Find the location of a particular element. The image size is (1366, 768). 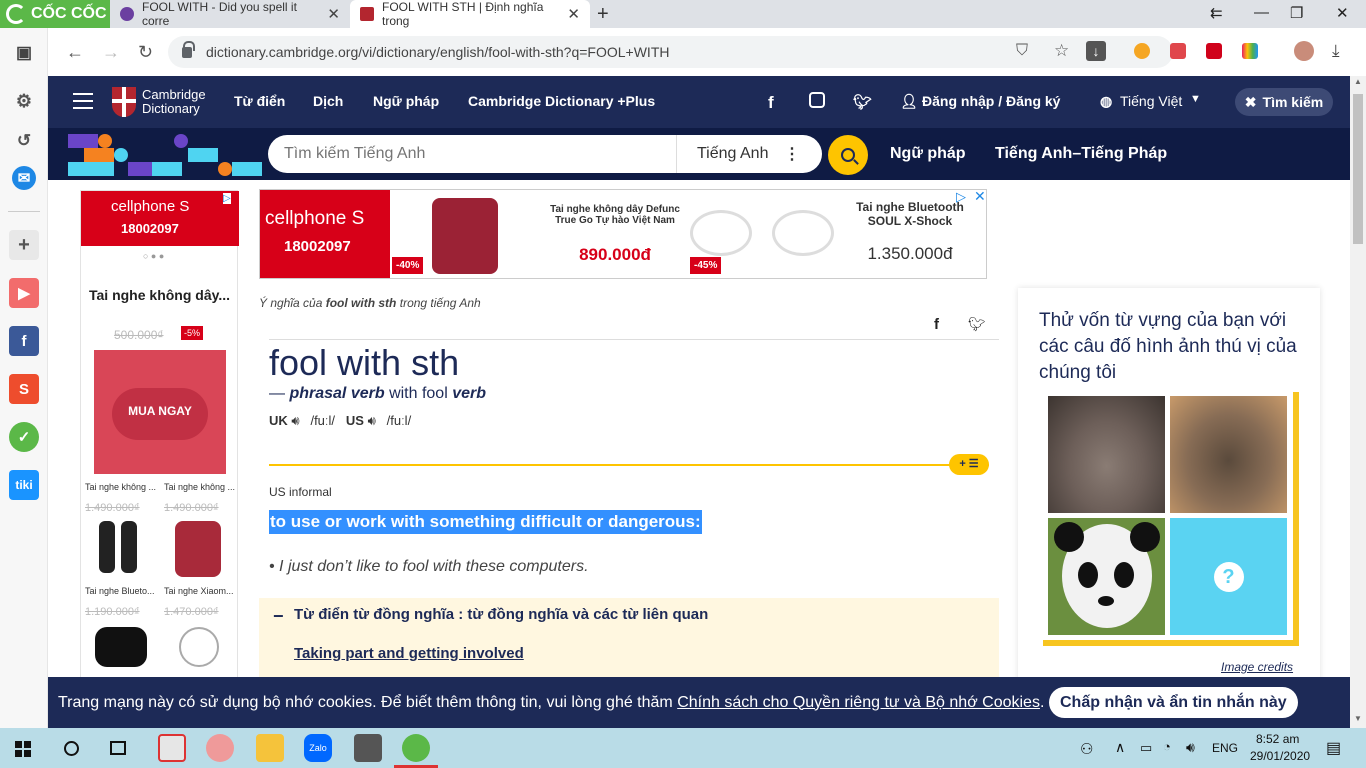

dictionary-select: Tiếng Anh ⋮ is located at coordinates (749, 154).